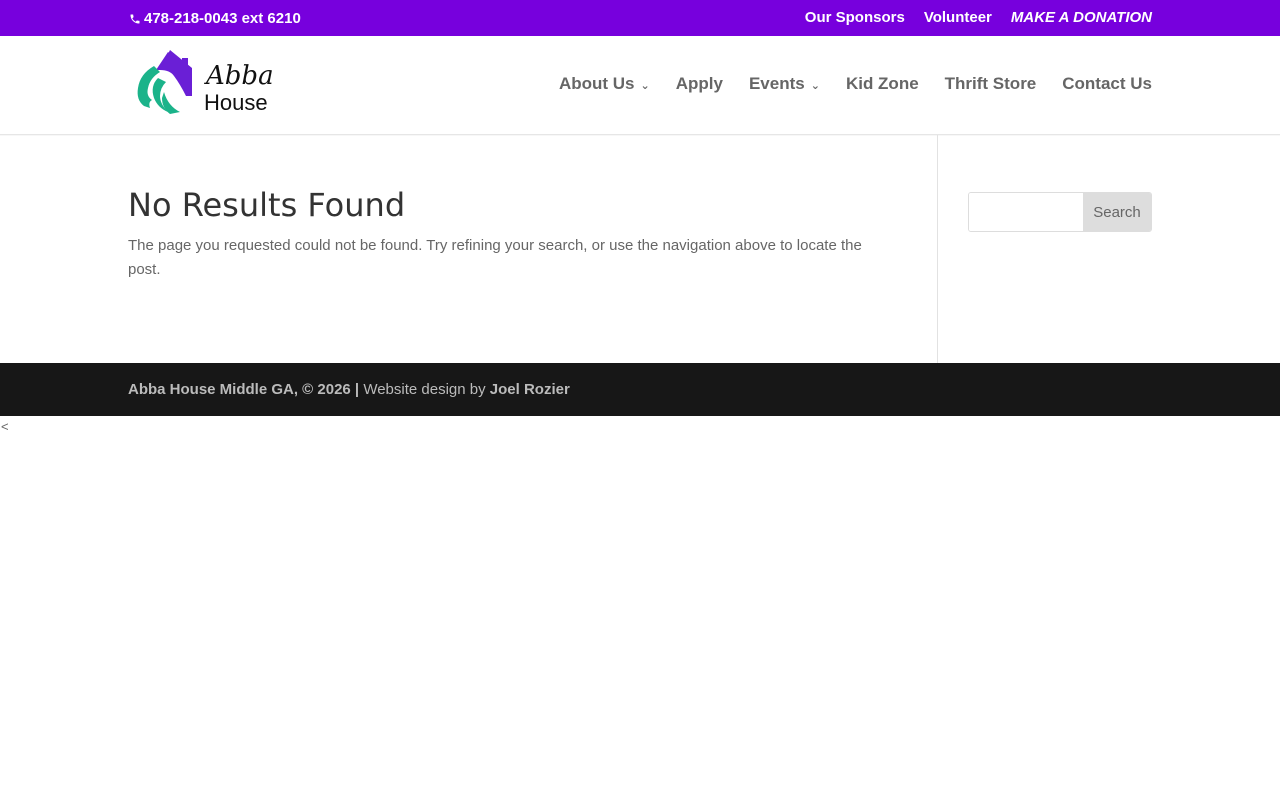 This screenshot has height=800, width=1280. Describe the element at coordinates (1081, 17) in the screenshot. I see `donate-link: MAKE A DONATION` at that location.